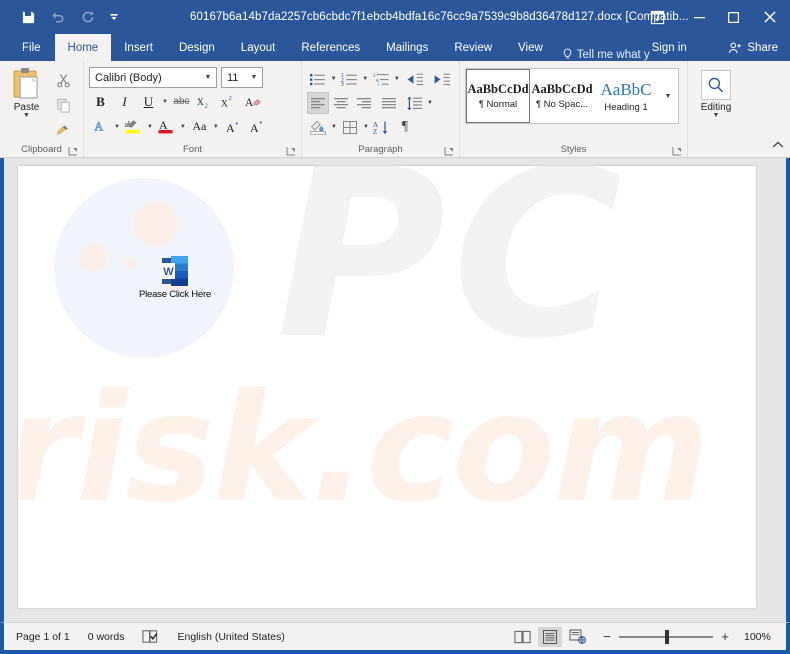  Describe the element at coordinates (770, 17) in the screenshot. I see `close-button` at that location.